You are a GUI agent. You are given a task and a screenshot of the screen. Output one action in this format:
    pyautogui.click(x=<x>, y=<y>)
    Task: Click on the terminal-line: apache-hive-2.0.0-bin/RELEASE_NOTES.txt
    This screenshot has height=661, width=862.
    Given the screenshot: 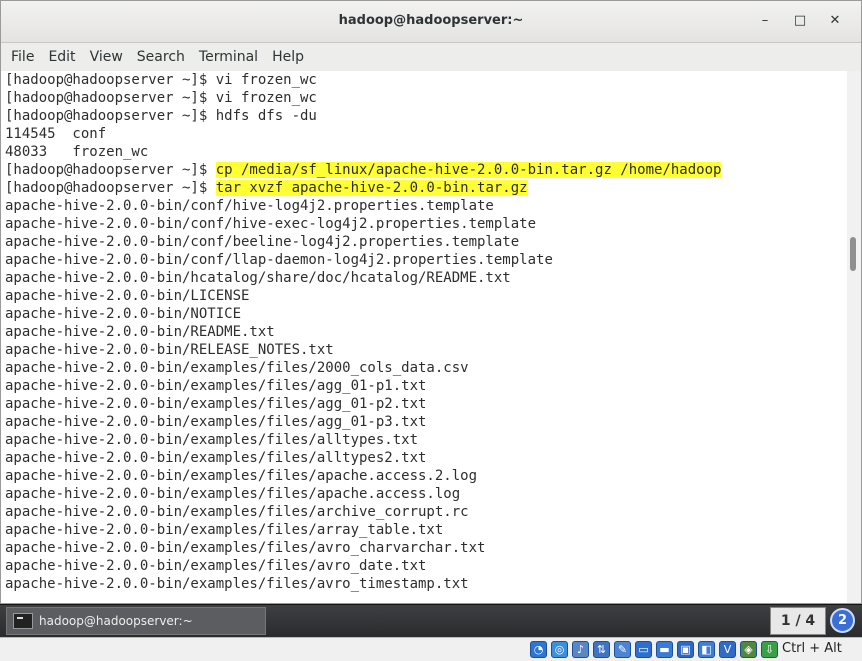 What is the action you would take?
    pyautogui.click(x=169, y=350)
    